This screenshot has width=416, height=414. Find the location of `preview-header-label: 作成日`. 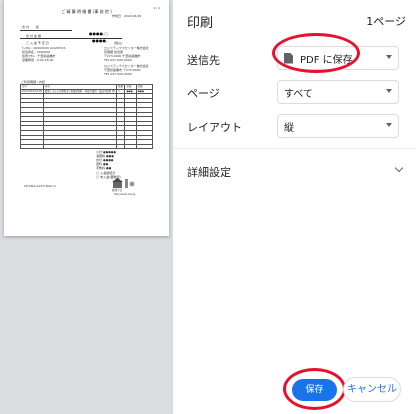

preview-header-label: 作成日 is located at coordinates (117, 16).